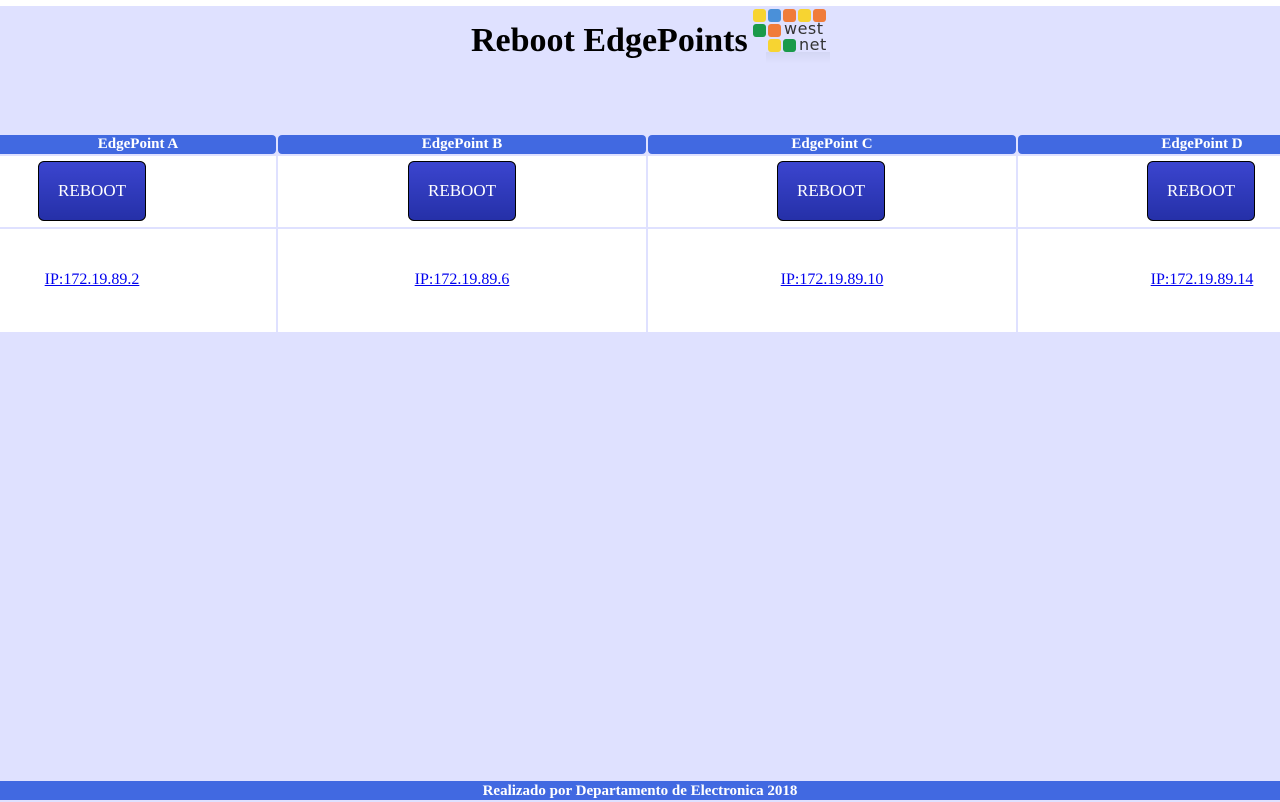 Image resolution: width=1280 pixels, height=802 pixels. Describe the element at coordinates (1149, 280) in the screenshot. I see `ip-cell: IP:172.19.89.14` at that location.